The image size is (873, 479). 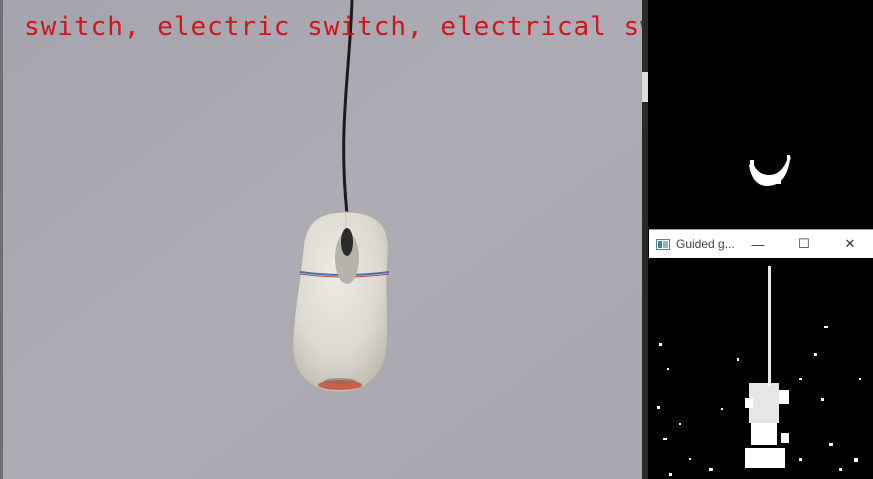 I want to click on window-titlebar: Guided g... — ☐ ✕, so click(x=761, y=244).